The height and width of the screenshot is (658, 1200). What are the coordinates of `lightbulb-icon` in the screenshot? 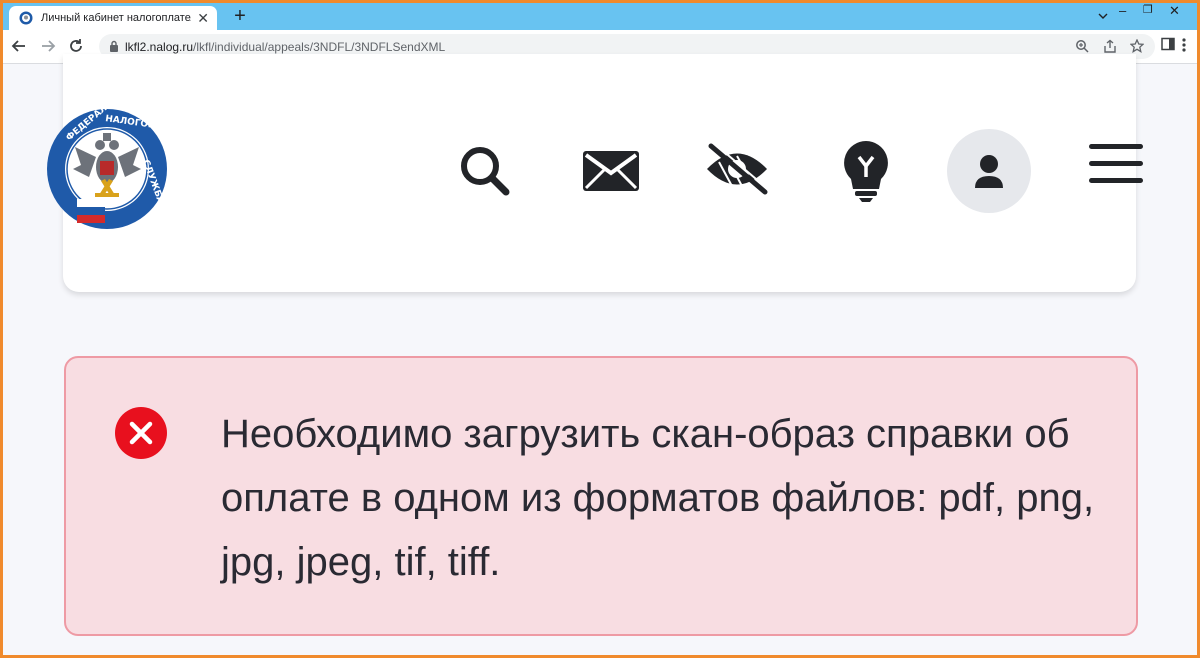 It's located at (866, 171).